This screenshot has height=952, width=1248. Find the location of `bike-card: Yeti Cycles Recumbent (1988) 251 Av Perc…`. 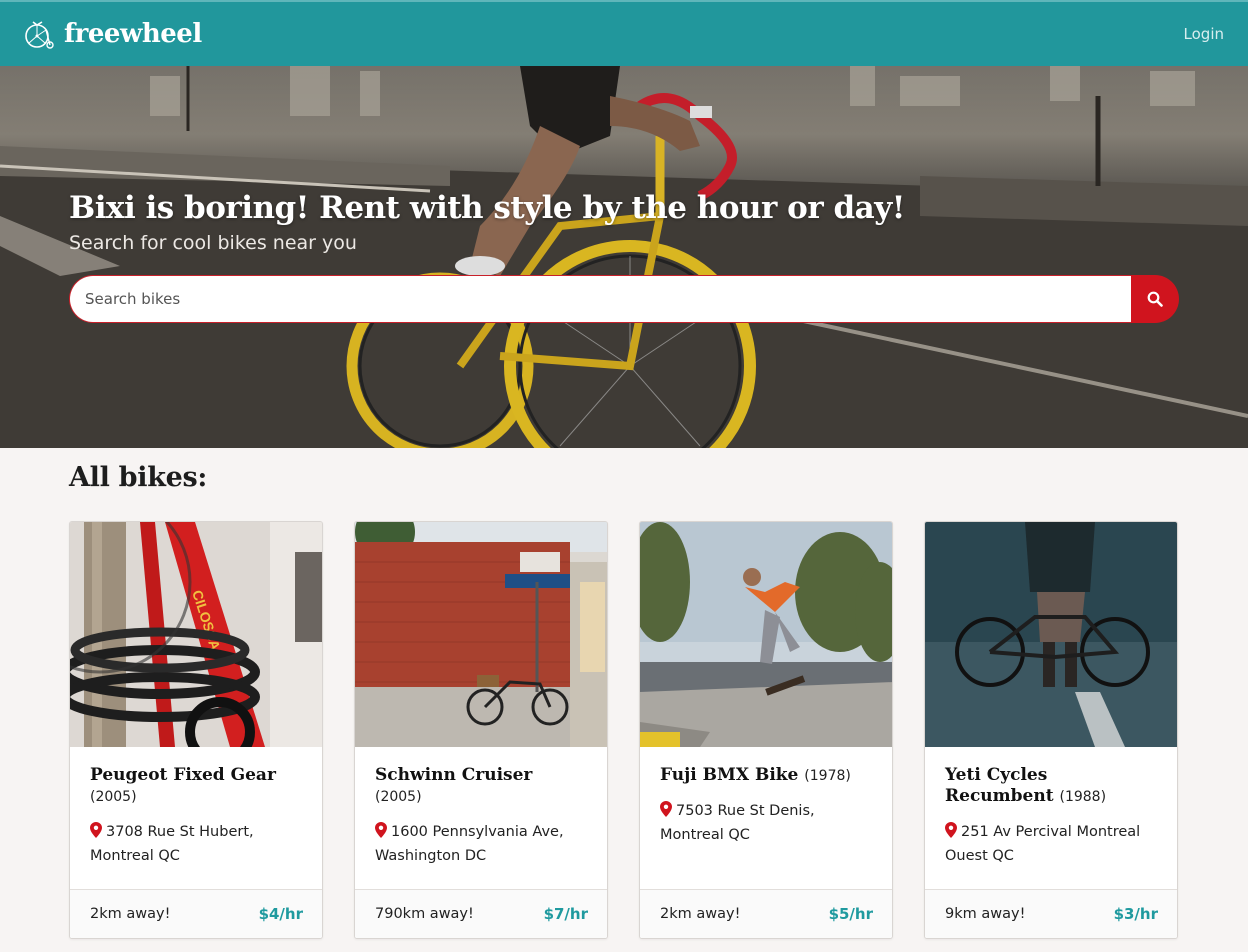

bike-card: Yeti Cycles Recumbent (1988) 251 Av Perc… is located at coordinates (1051, 730).